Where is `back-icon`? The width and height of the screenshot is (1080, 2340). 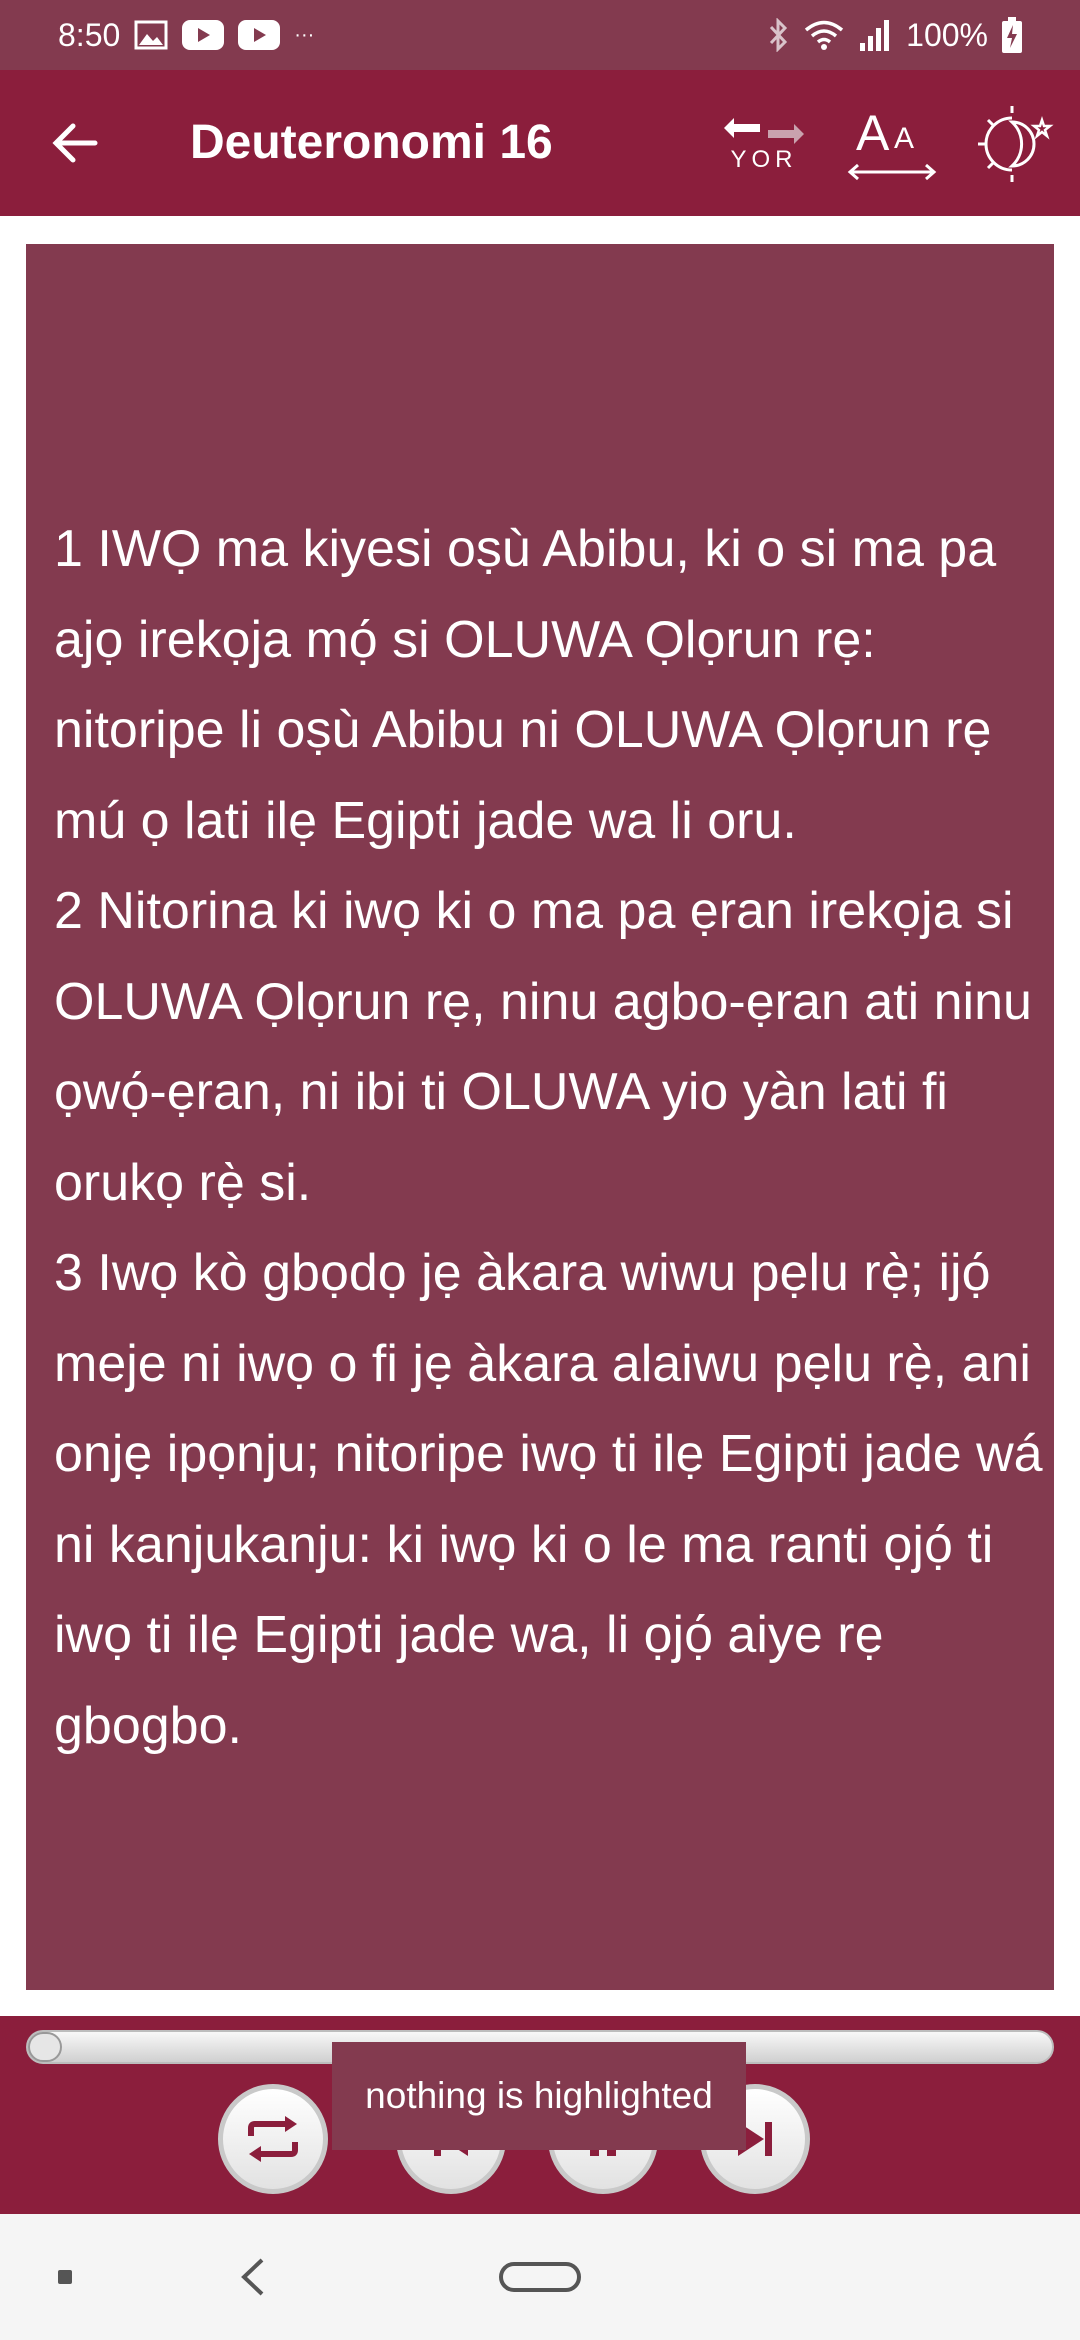 back-icon is located at coordinates (252, 2277).